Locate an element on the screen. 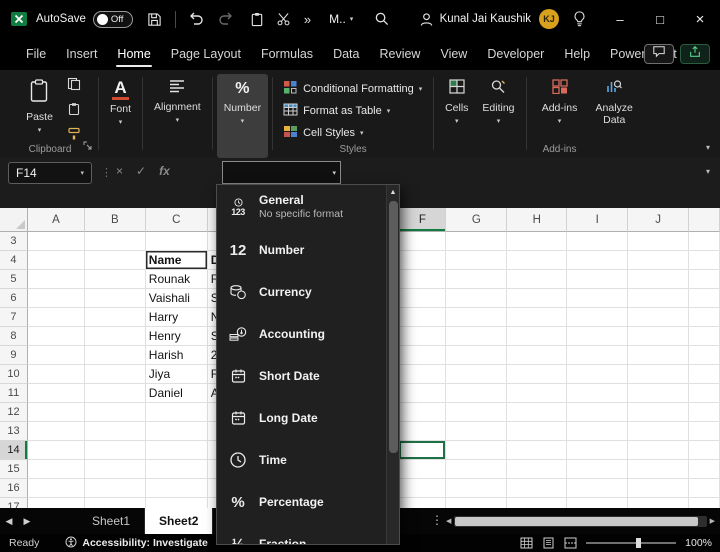  cell-G10 is located at coordinates (477, 374).